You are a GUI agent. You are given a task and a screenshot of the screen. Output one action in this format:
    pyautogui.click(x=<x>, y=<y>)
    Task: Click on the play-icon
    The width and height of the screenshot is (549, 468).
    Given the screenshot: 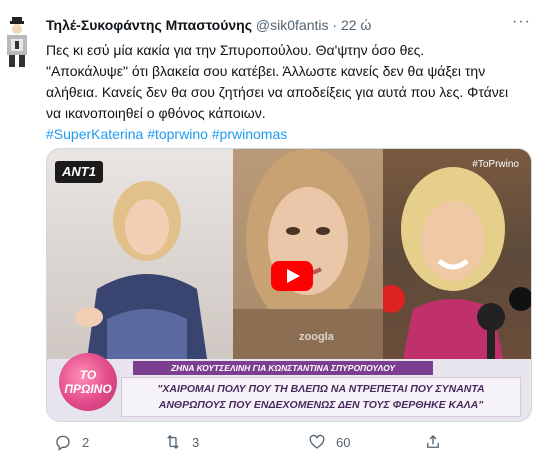 What is the action you would take?
    pyautogui.click(x=292, y=276)
    